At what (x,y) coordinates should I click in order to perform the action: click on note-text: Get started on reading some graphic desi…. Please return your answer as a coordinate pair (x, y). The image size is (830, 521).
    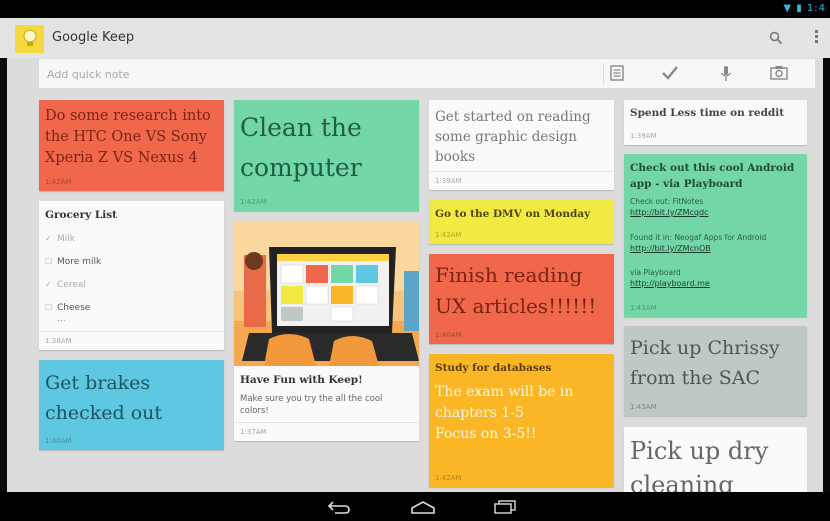
    Looking at the image, I should click on (513, 137).